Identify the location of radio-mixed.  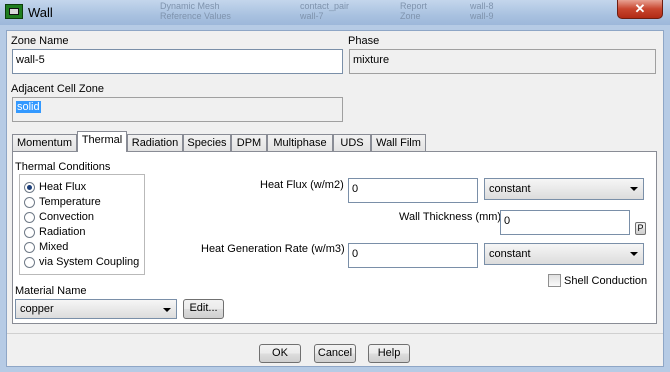
(29, 247).